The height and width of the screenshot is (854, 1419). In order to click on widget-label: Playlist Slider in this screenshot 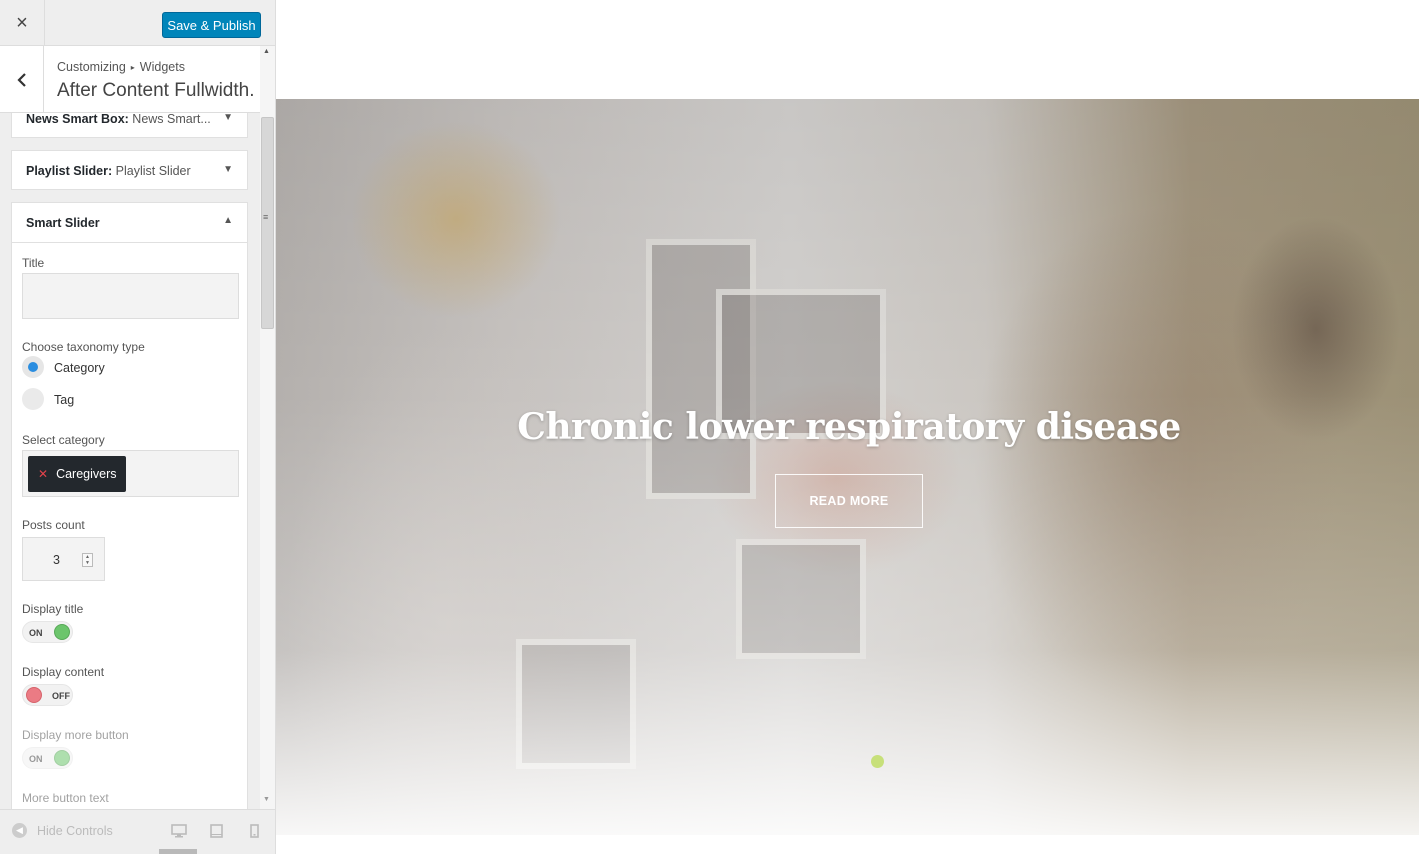, I will do `click(108, 171)`.